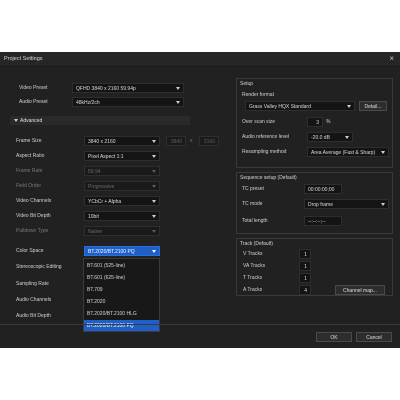  Describe the element at coordinates (33, 216) in the screenshot. I see `video-bit-depth-label: Video Bit Depth` at that location.